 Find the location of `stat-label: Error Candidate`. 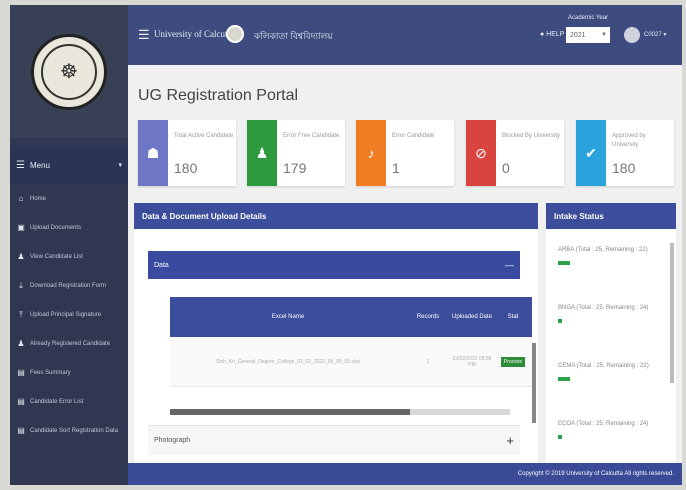

stat-label: Error Candidate is located at coordinates (413, 136).